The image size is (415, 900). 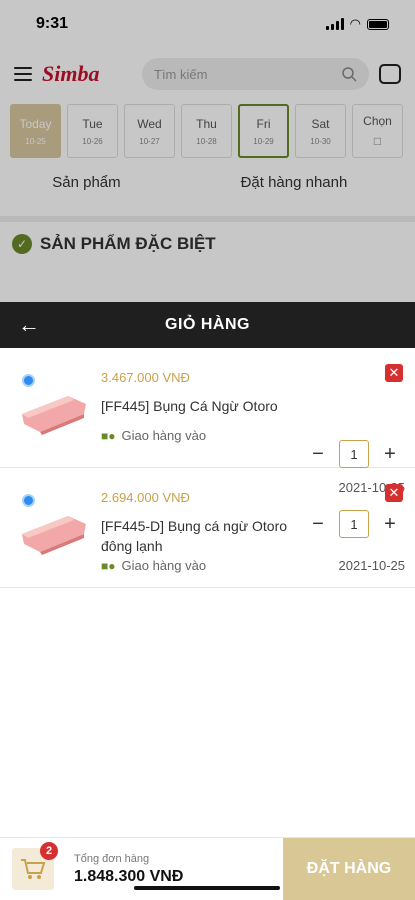 What do you see at coordinates (372, 565) in the screenshot?
I see `delivery-date: 2021-10-25` at bounding box center [372, 565].